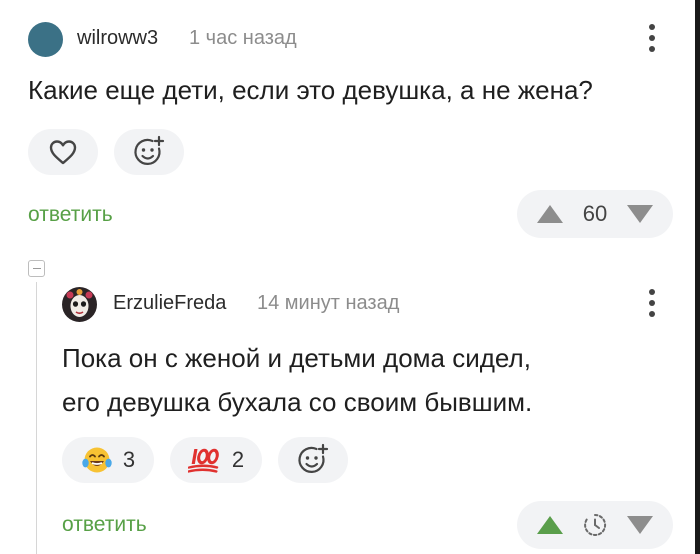  I want to click on reaction-count: 2, so click(238, 459).